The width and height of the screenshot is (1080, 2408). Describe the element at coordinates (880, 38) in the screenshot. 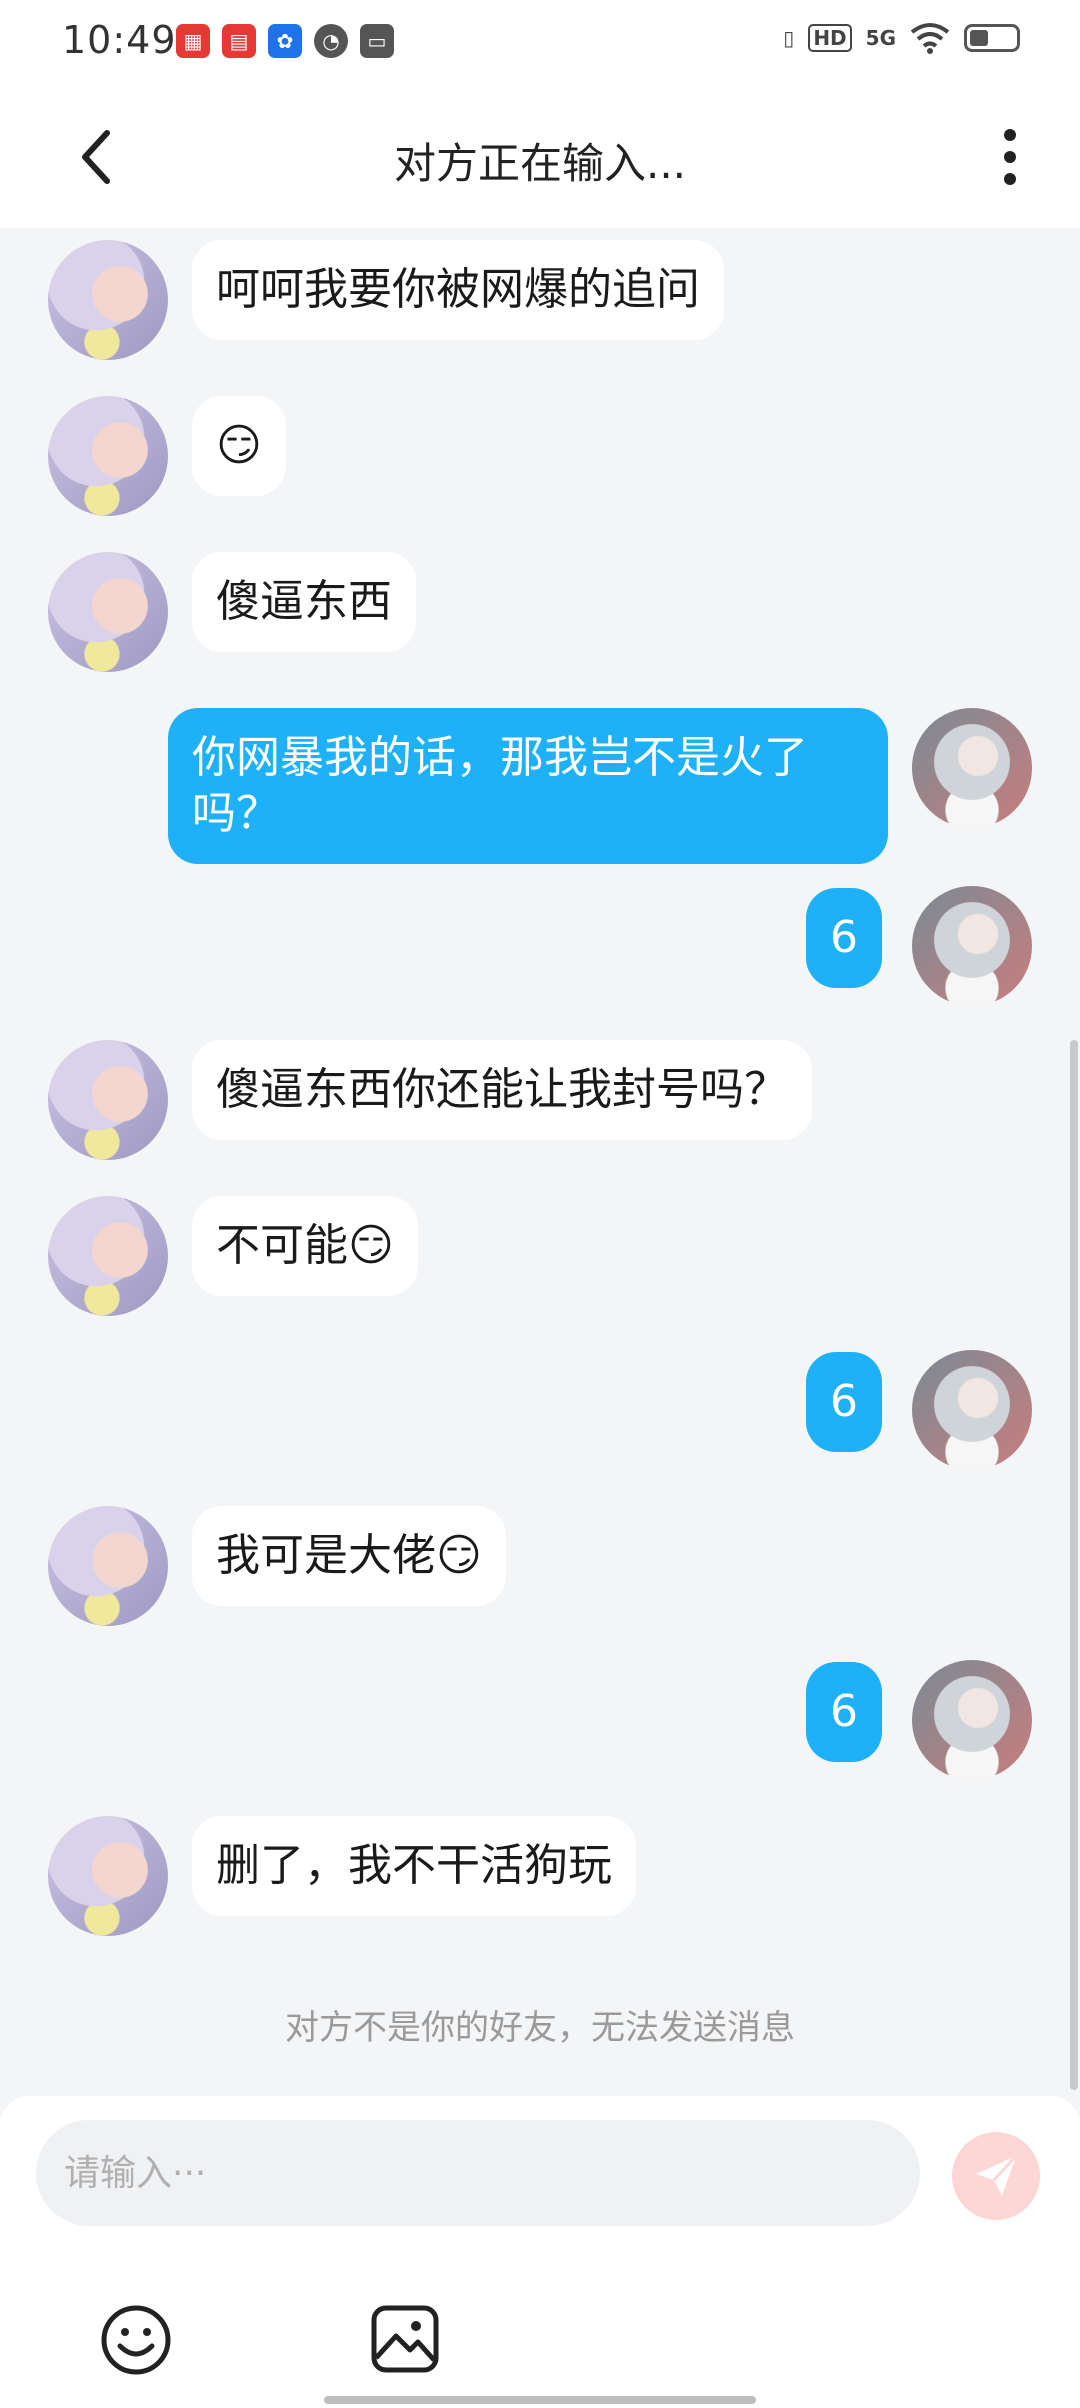

I see `signal-indicator: 5G` at that location.